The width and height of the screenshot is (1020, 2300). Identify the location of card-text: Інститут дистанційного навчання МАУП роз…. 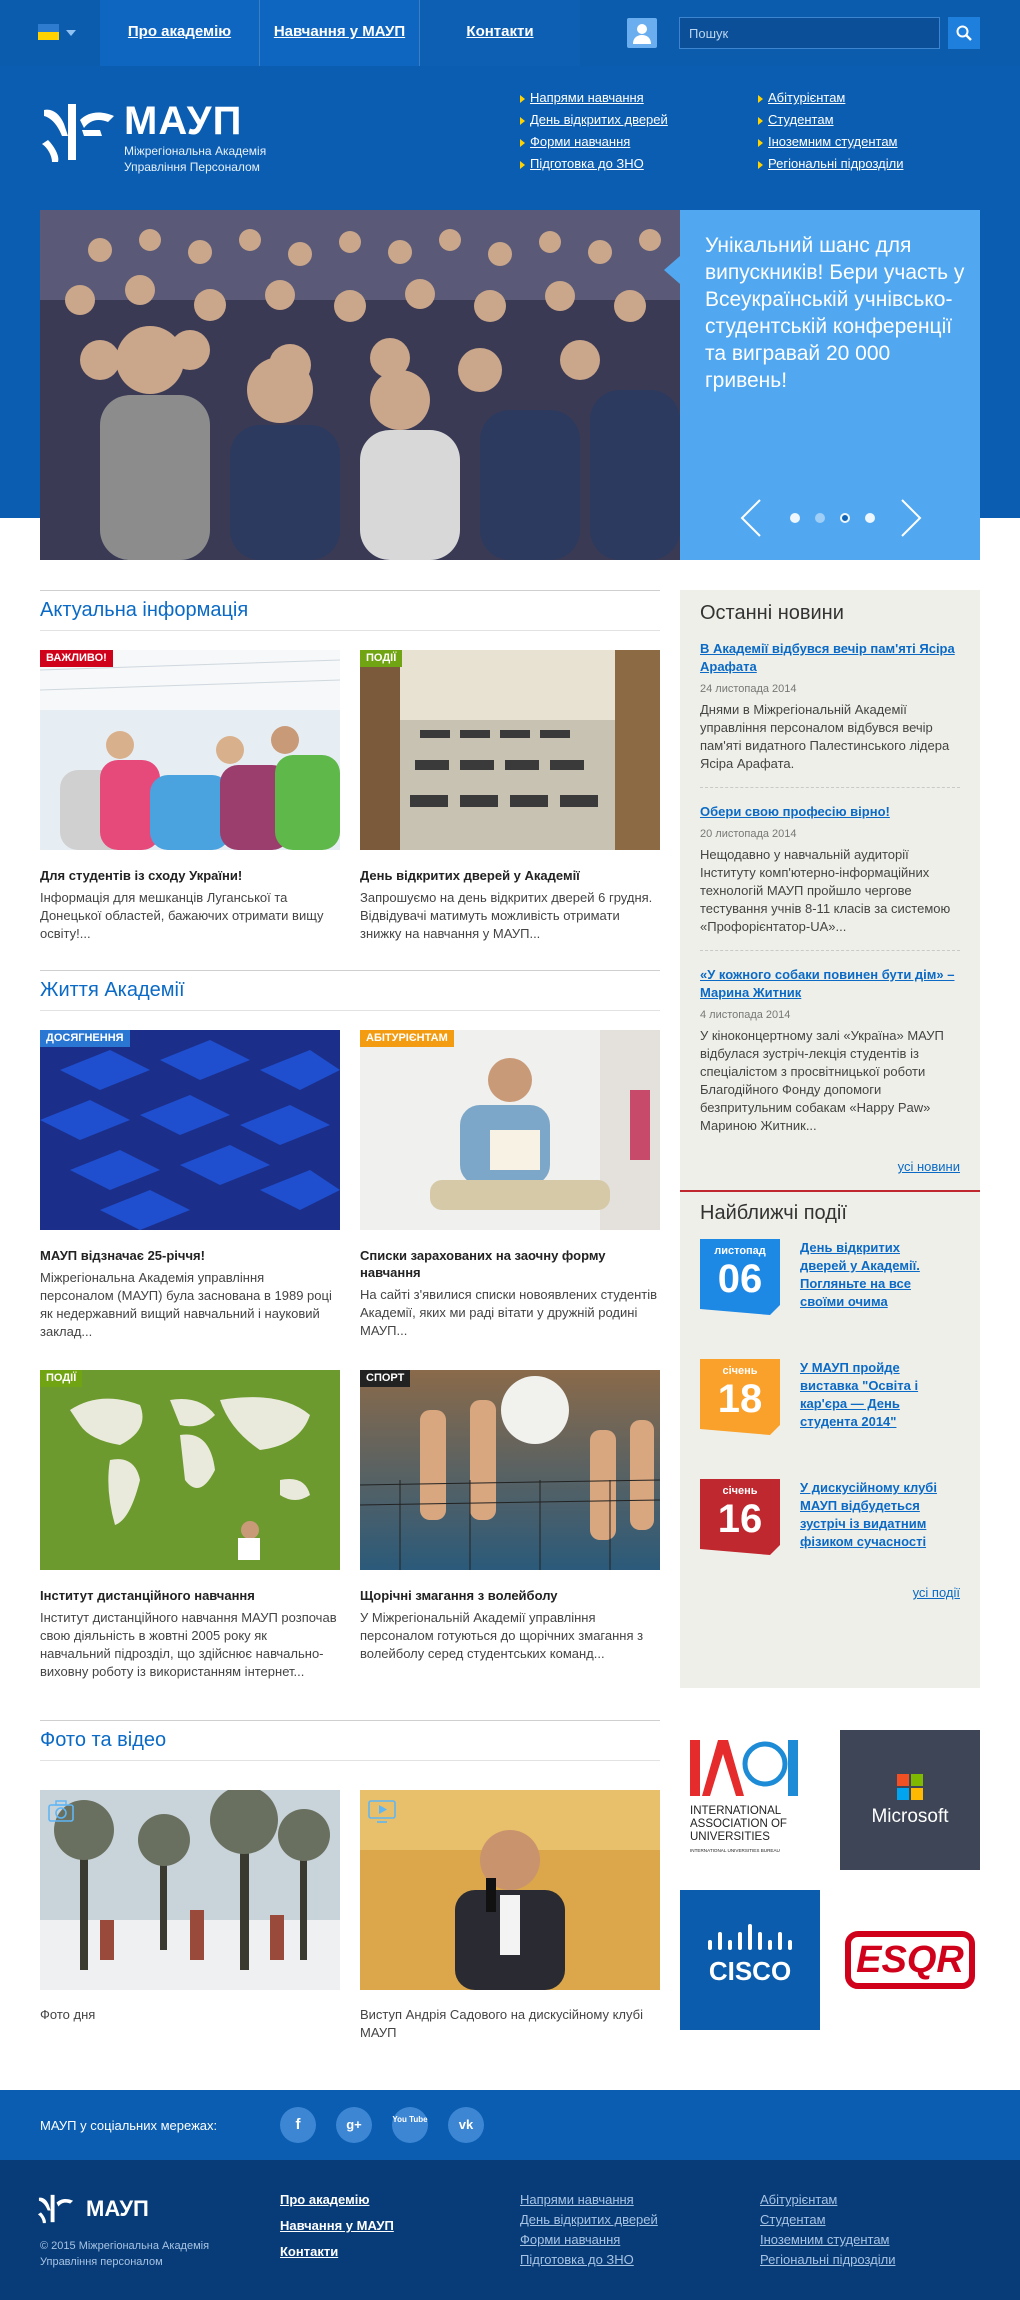
(188, 1644).